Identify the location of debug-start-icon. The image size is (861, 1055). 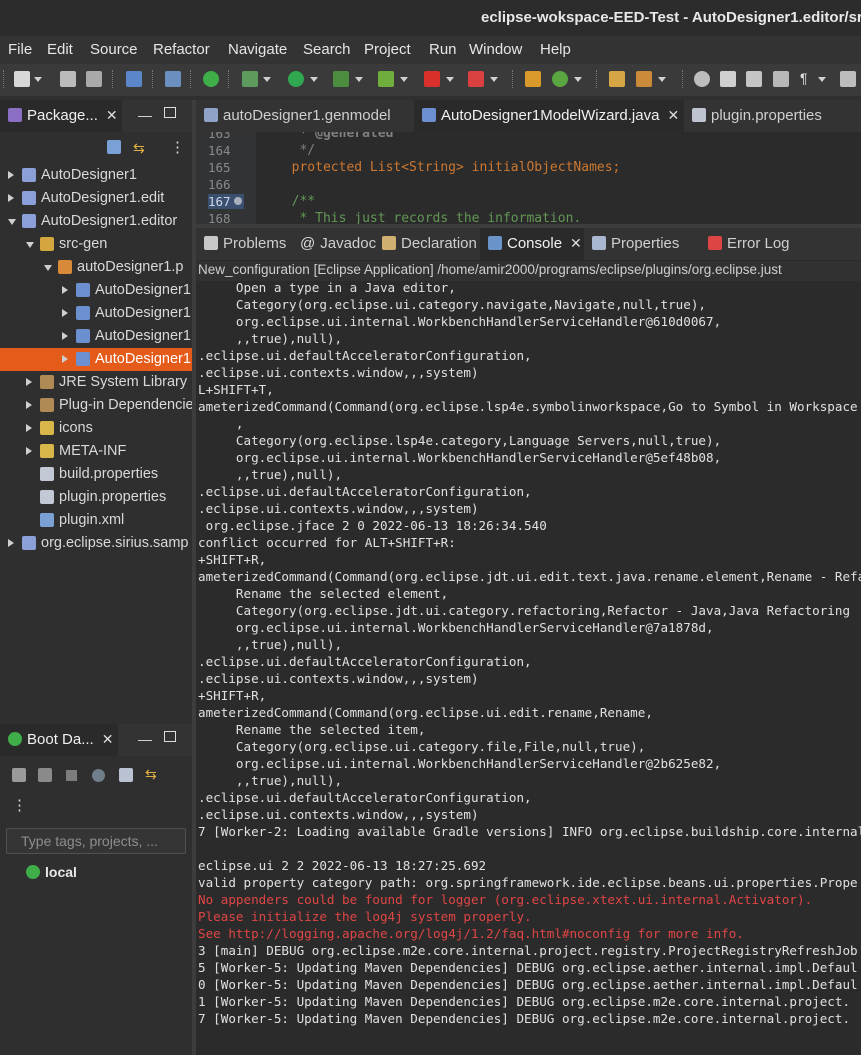
(45, 775).